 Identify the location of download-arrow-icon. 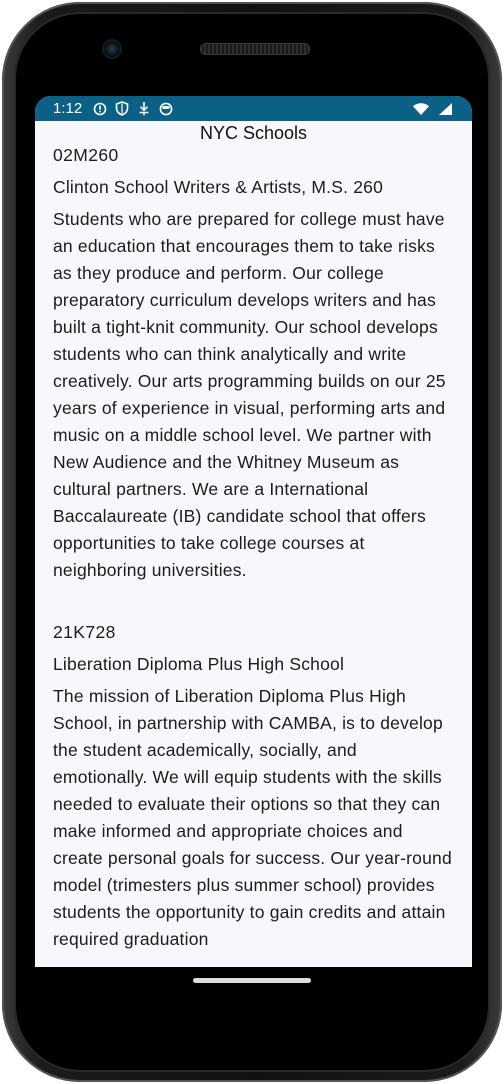
(144, 109).